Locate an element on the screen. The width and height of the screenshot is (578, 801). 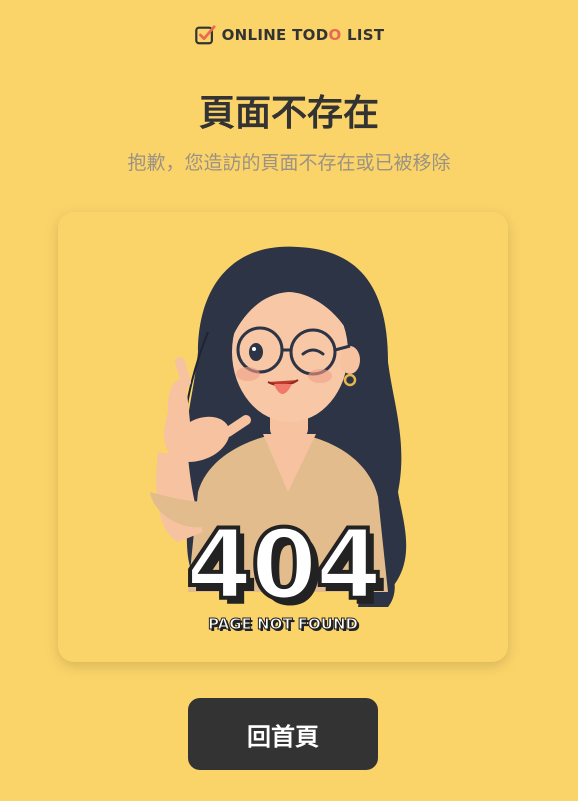
checkbox-check-icon is located at coordinates (205, 35).